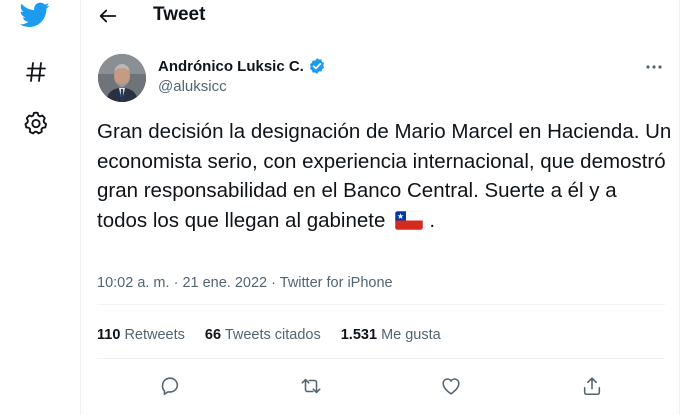 The height and width of the screenshot is (415, 694). I want to click on quotes-stat: 66 Tweets citados, so click(263, 335).